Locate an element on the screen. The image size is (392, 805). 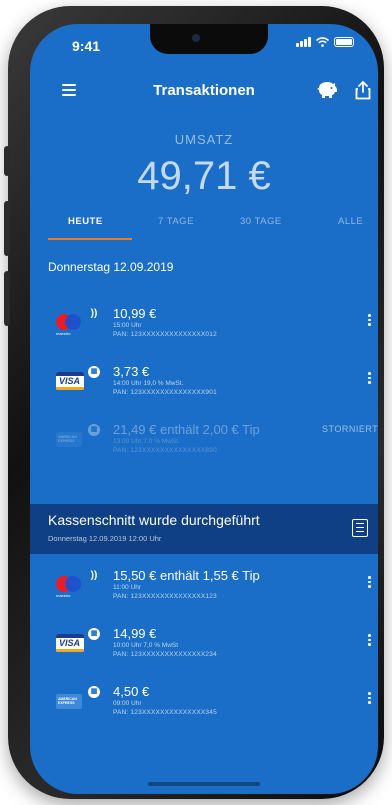
signal-icon is located at coordinates (303, 42).